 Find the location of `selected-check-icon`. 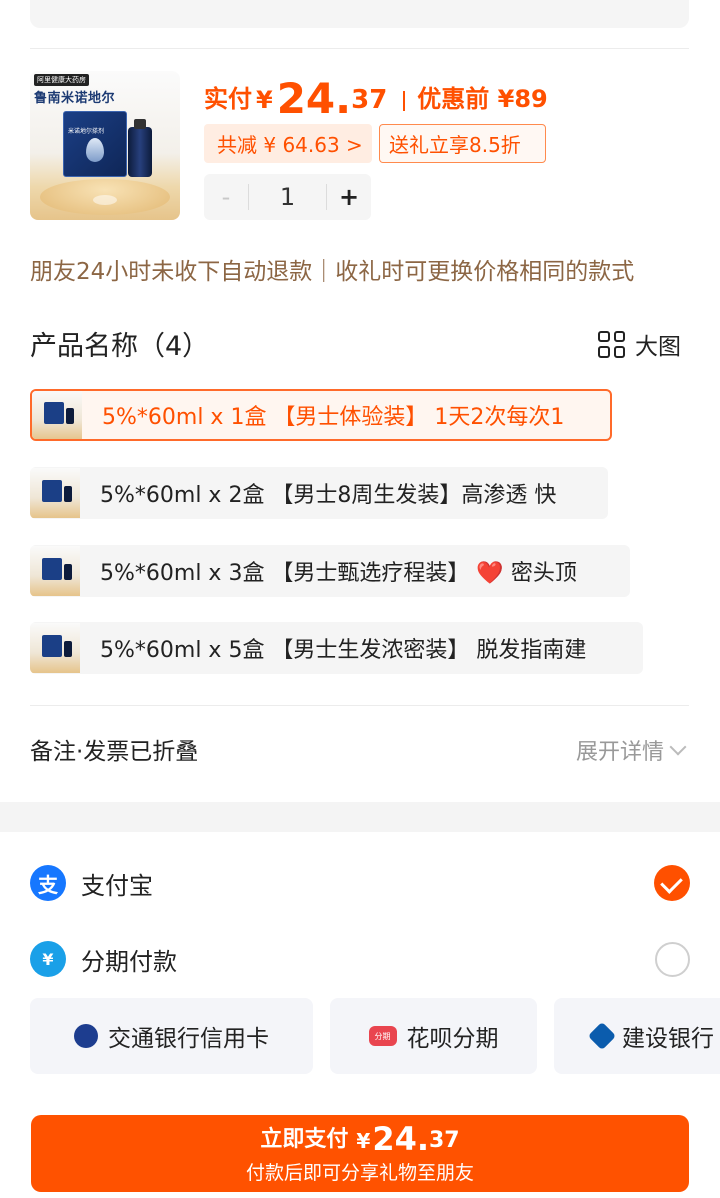

selected-check-icon is located at coordinates (672, 883).